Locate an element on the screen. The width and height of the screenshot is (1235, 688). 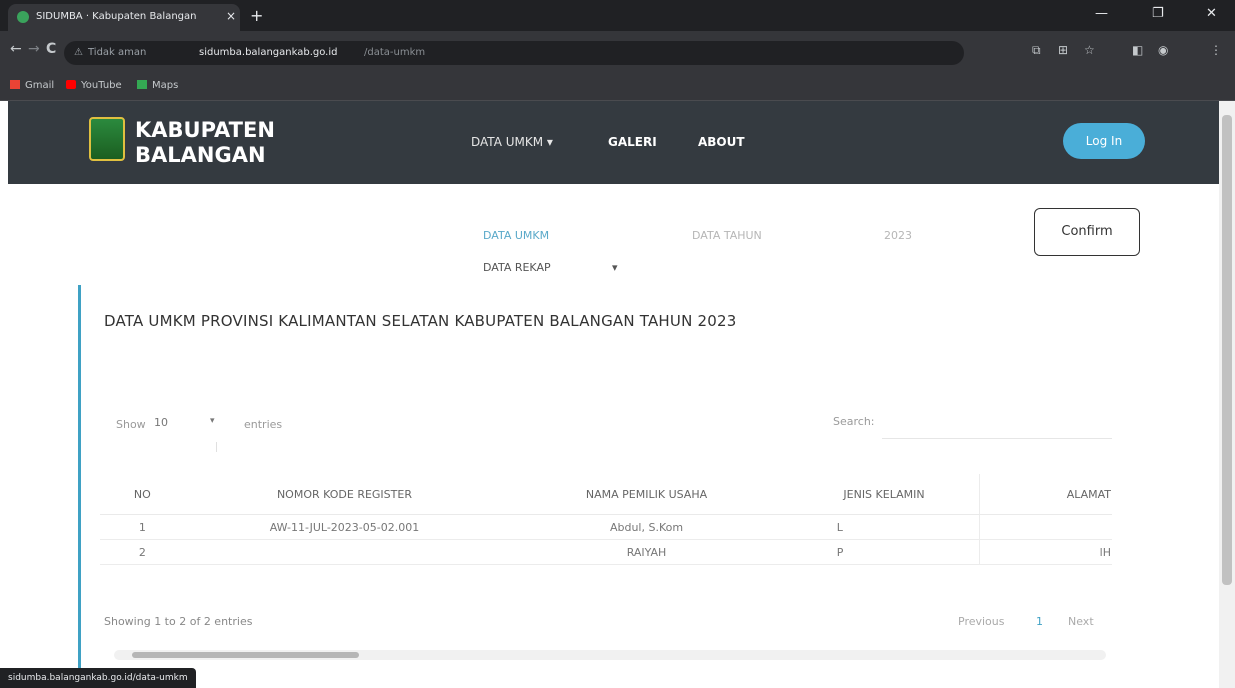
col-alamat: ALAMAT is located at coordinates (1045, 494).